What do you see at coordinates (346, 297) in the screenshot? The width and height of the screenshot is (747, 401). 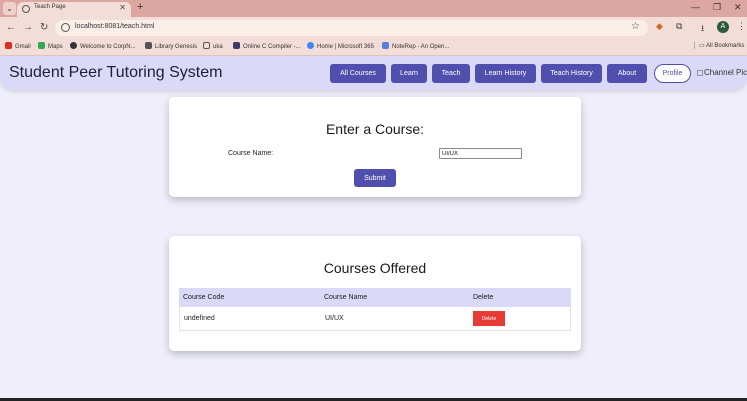 I see `column-header-course-name: Course Name` at bounding box center [346, 297].